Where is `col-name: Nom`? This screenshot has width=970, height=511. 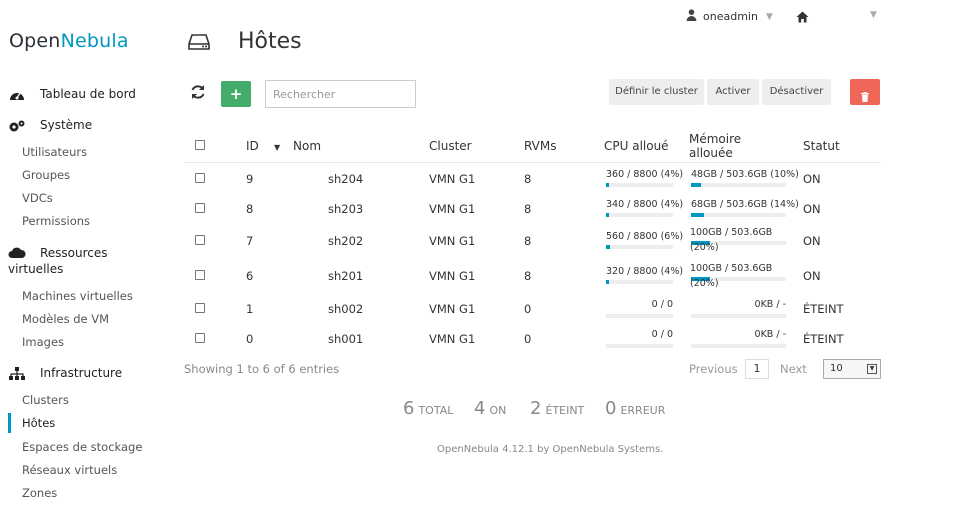
col-name: Nom is located at coordinates (307, 146).